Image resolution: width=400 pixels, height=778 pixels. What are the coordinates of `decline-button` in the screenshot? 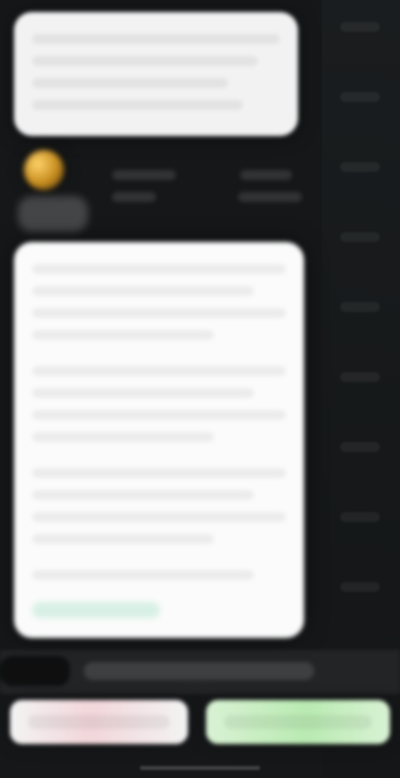 It's located at (99, 722).